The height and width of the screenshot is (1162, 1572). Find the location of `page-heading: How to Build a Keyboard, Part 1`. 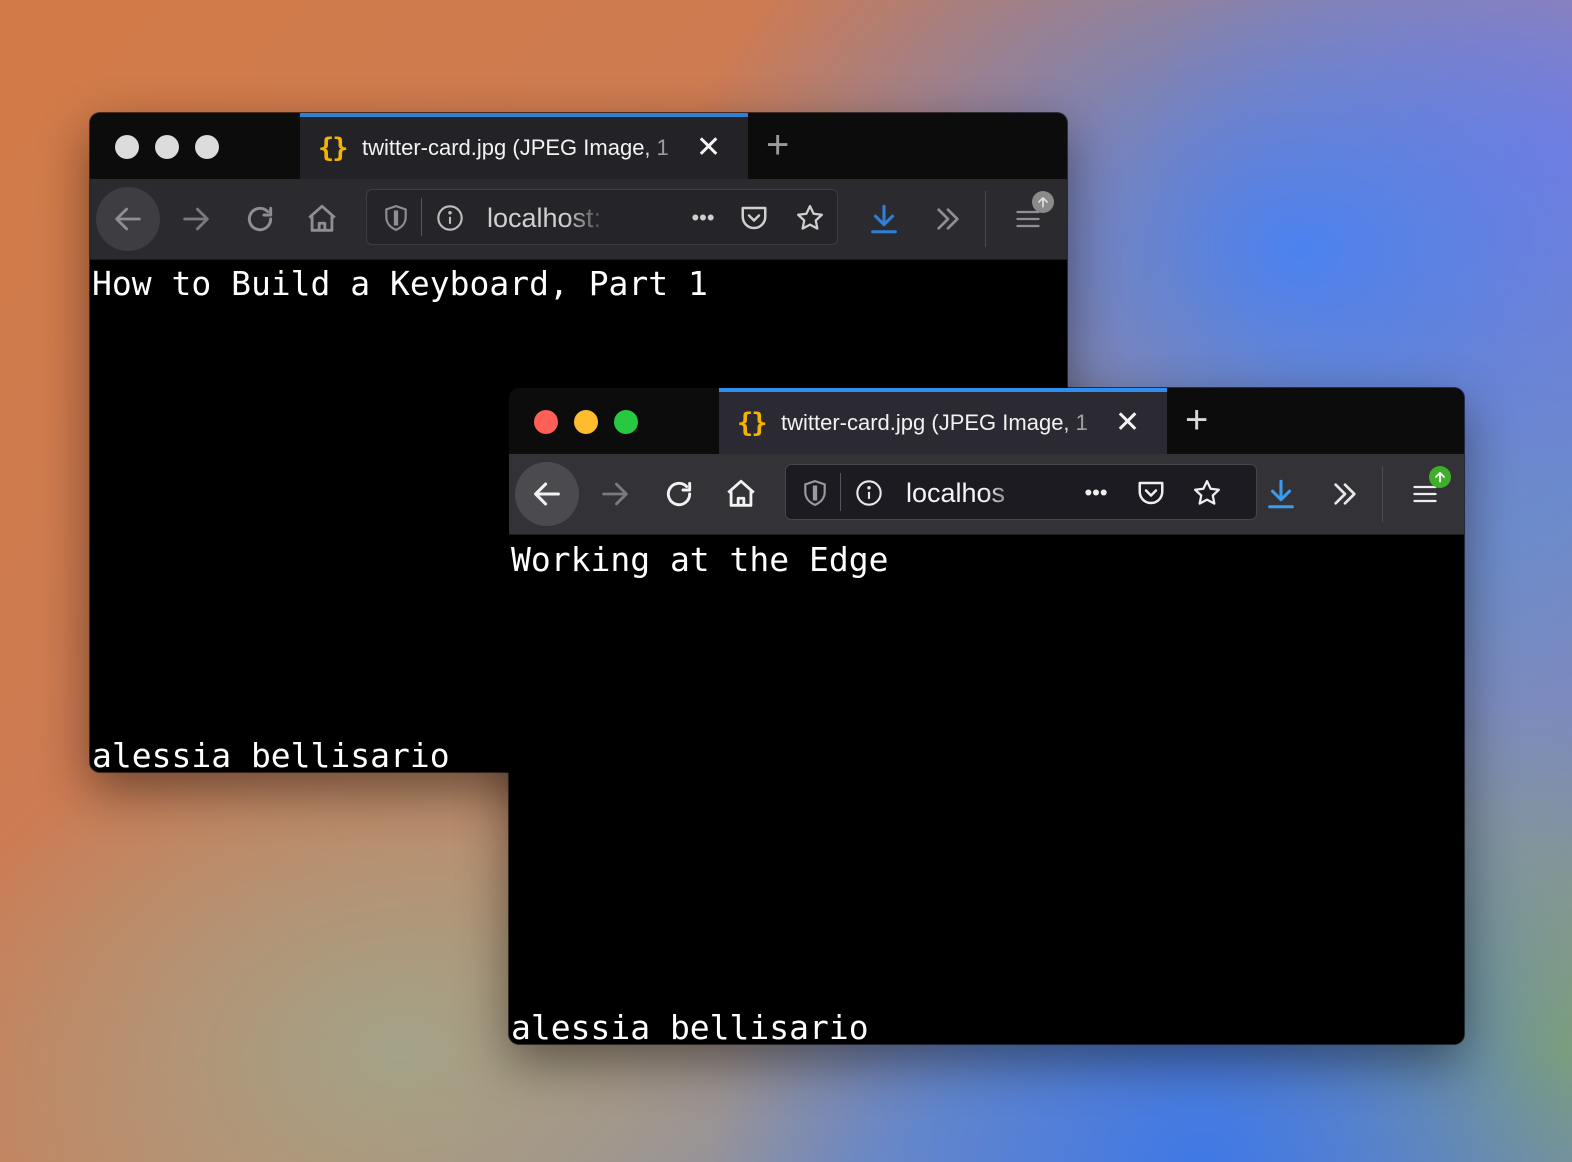

page-heading: How to Build a Keyboard, Part 1 is located at coordinates (400, 283).